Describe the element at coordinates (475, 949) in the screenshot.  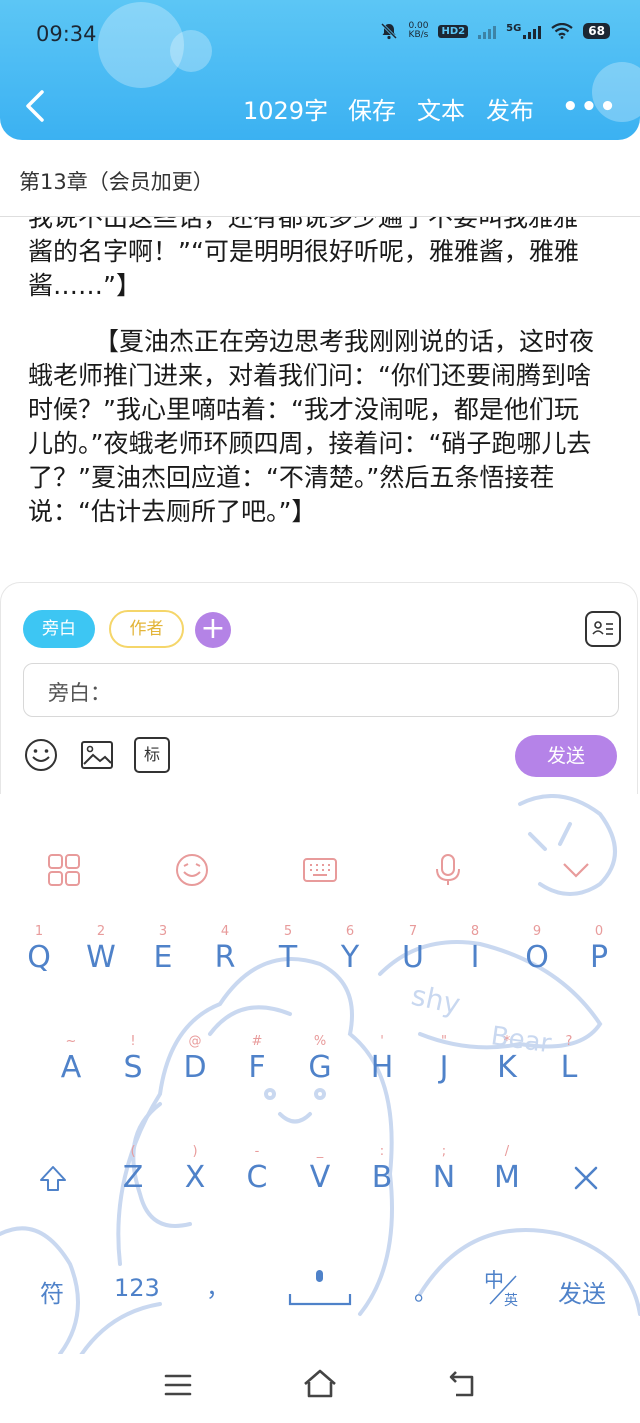
I see `key-i: 8I` at that location.